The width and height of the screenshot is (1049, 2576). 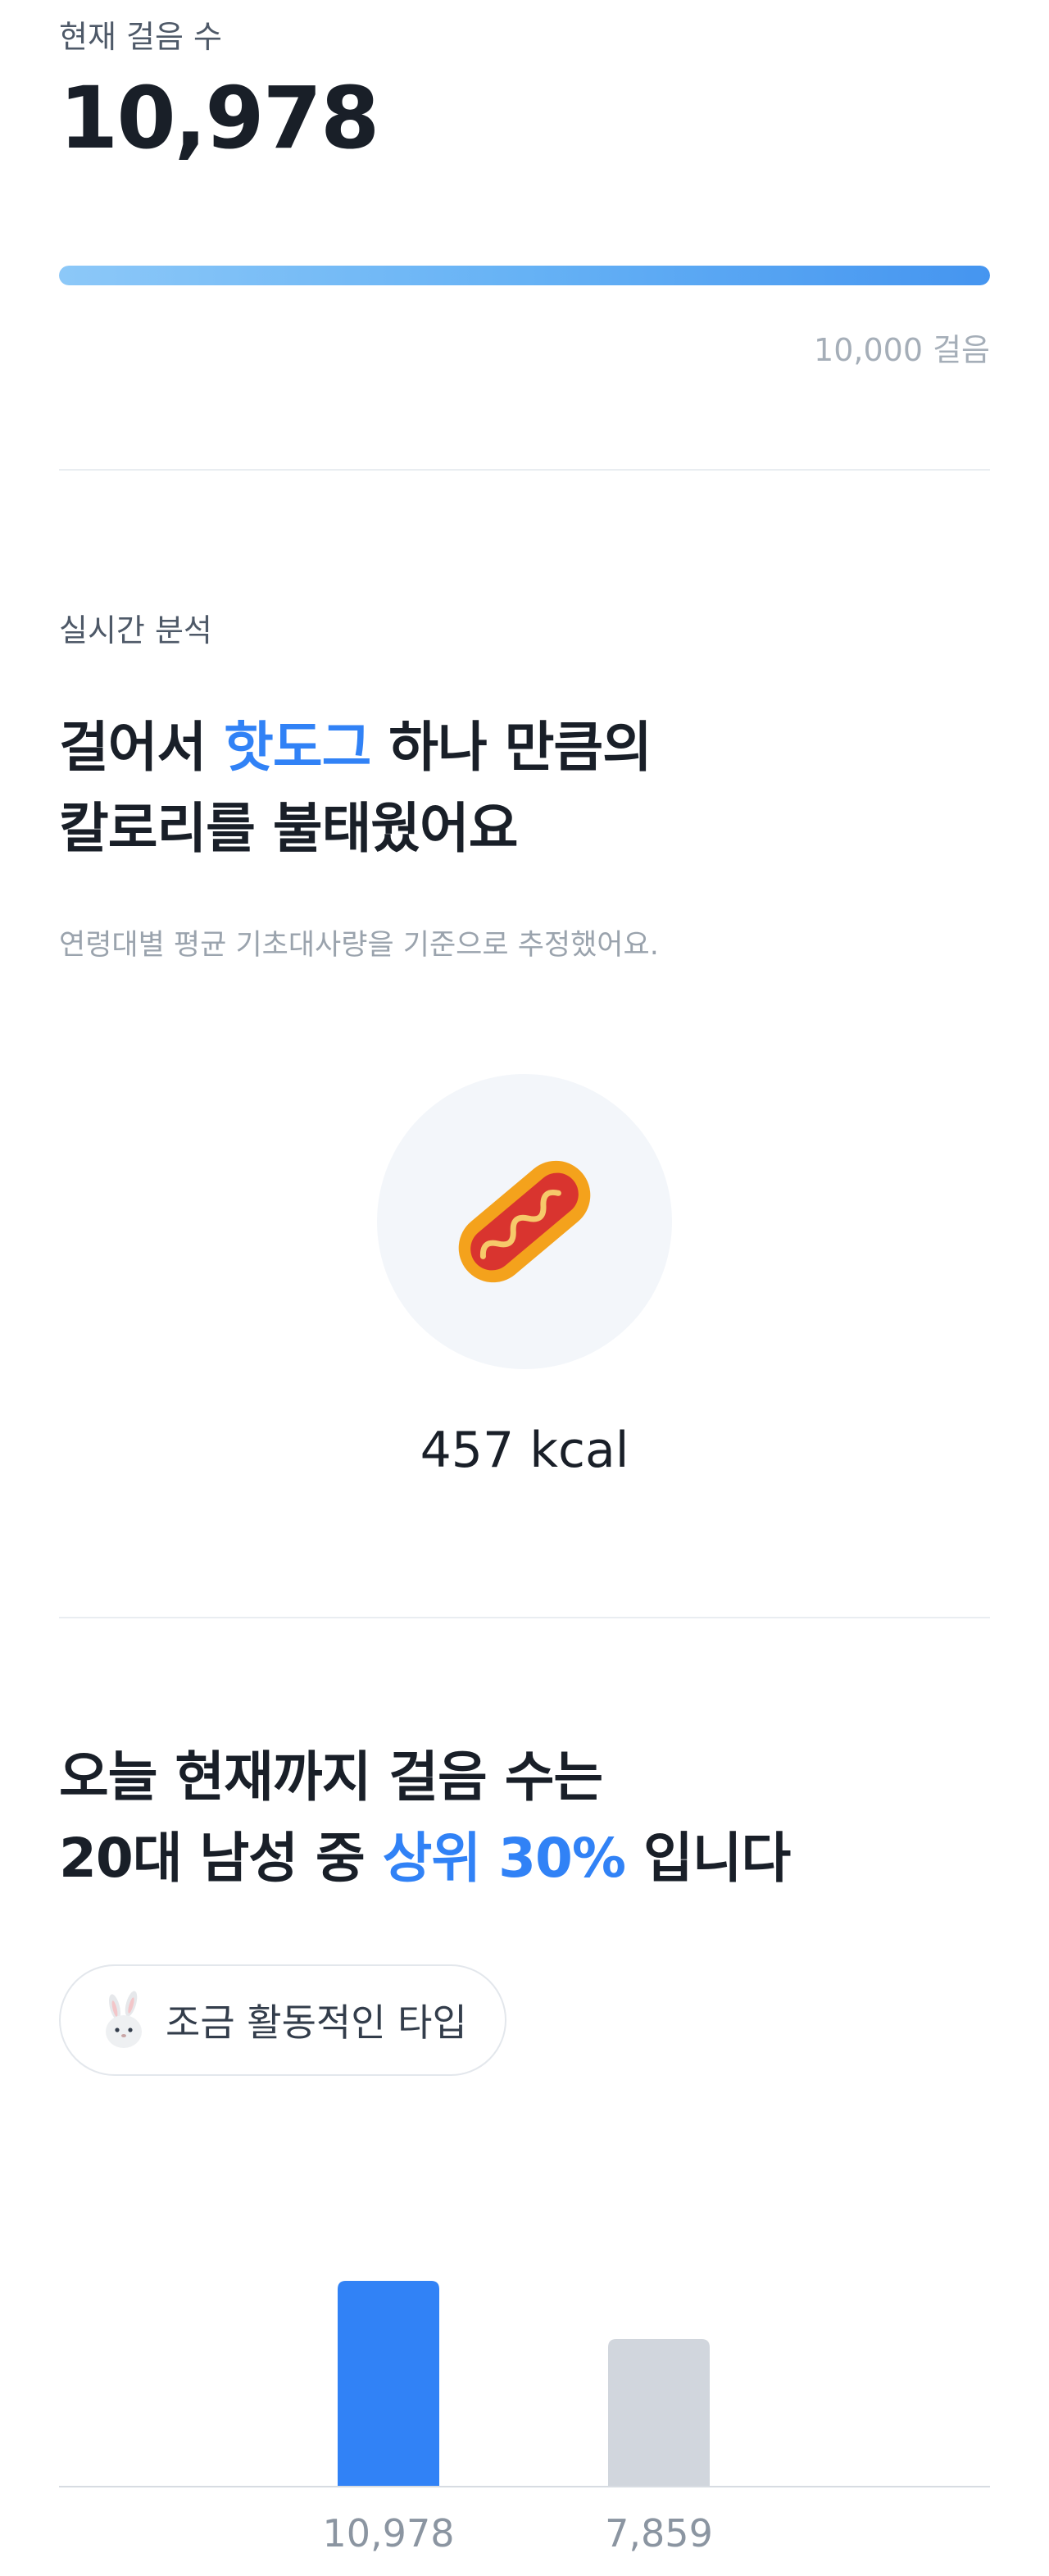 What do you see at coordinates (389, 2534) in the screenshot?
I see `chart-tick-label: 10,978` at bounding box center [389, 2534].